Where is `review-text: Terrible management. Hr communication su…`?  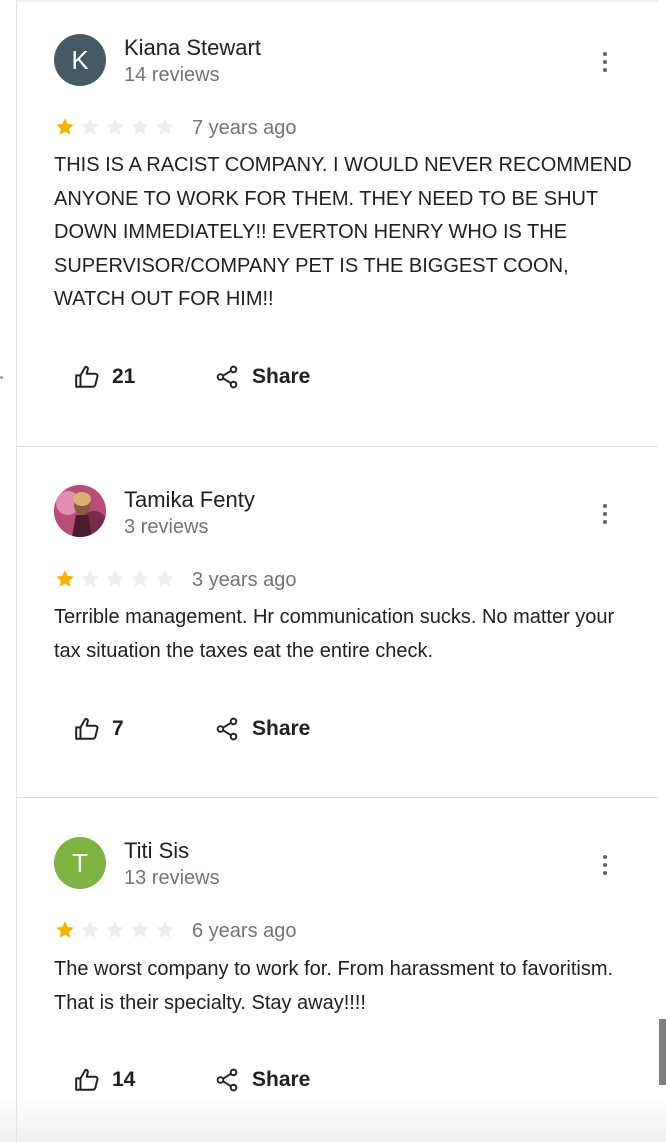
review-text: Terrible management. Hr communication su… is located at coordinates (334, 634).